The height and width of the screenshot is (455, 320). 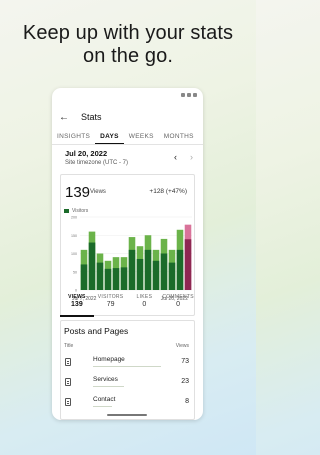 I want to click on tab-divider, so click(x=127, y=144).